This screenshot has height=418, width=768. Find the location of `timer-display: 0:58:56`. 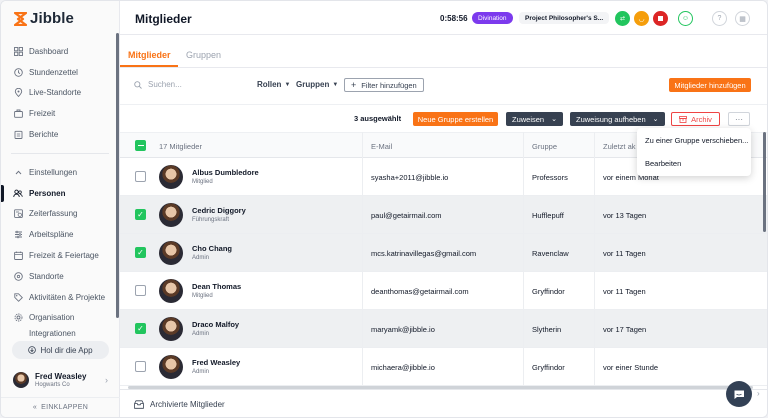

timer-display: 0:58:56 is located at coordinates (454, 18).